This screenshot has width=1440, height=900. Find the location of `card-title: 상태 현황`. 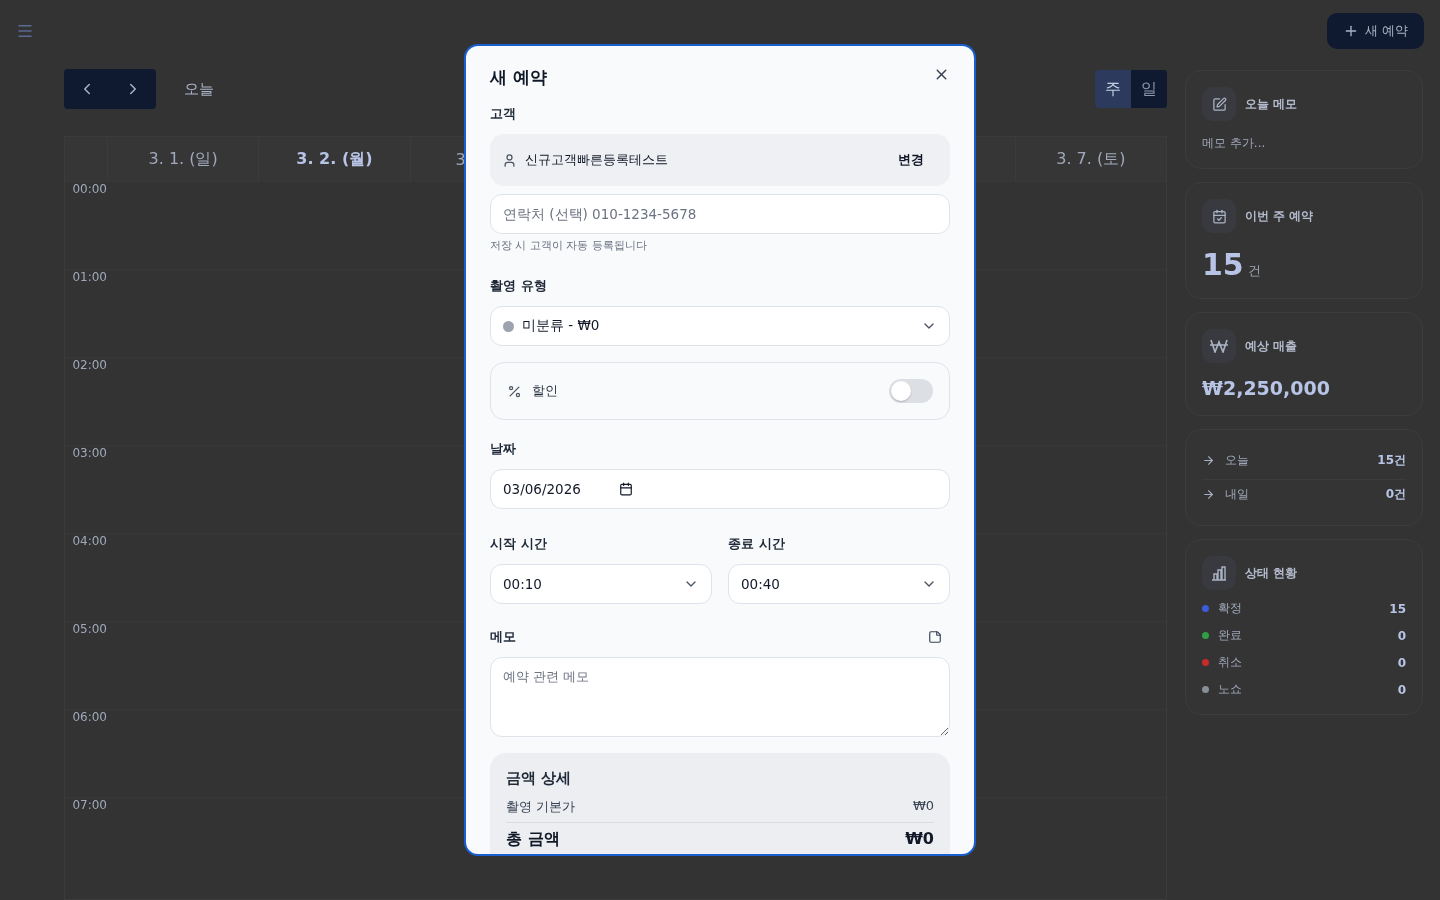

card-title: 상태 현황 is located at coordinates (1271, 573).